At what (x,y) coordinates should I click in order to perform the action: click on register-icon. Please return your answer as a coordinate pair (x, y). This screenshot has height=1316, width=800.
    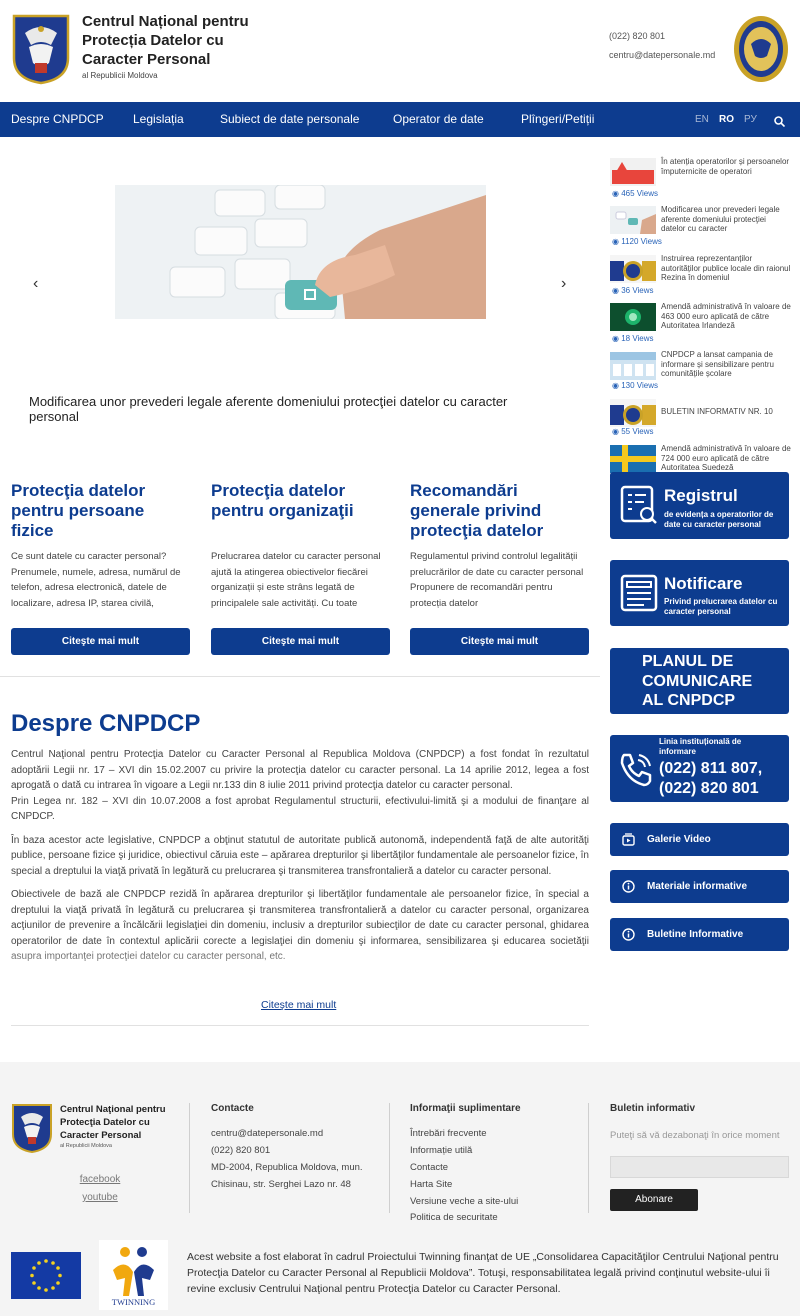
    Looking at the image, I should click on (639, 507).